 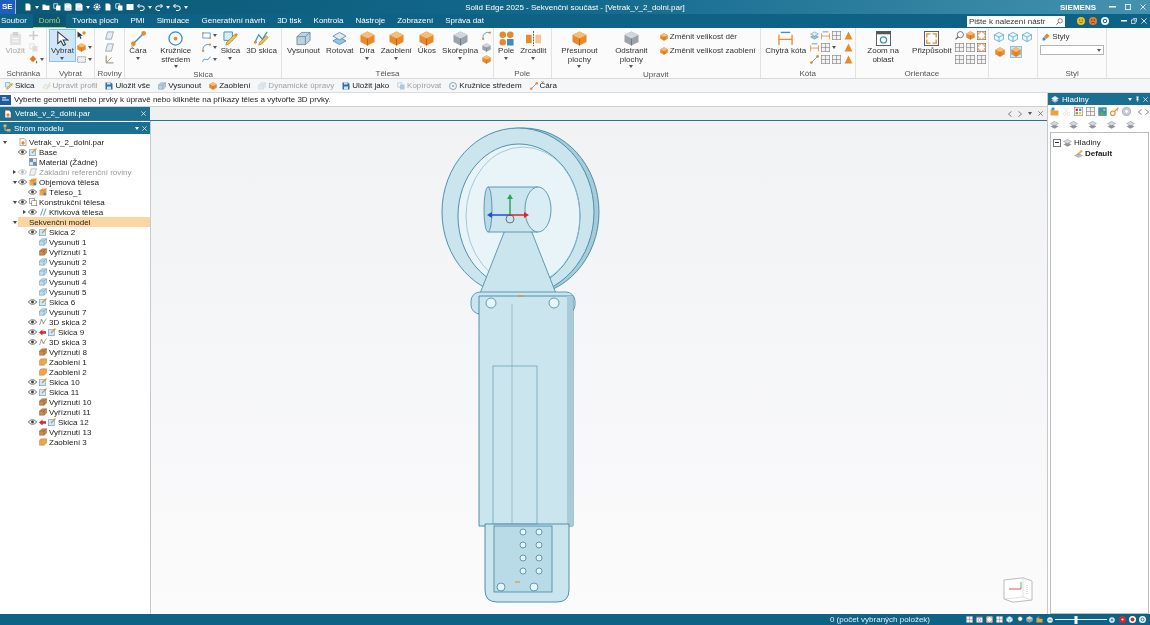 What do you see at coordinates (20, 85) in the screenshot?
I see `toolbar-button: Skica` at bounding box center [20, 85].